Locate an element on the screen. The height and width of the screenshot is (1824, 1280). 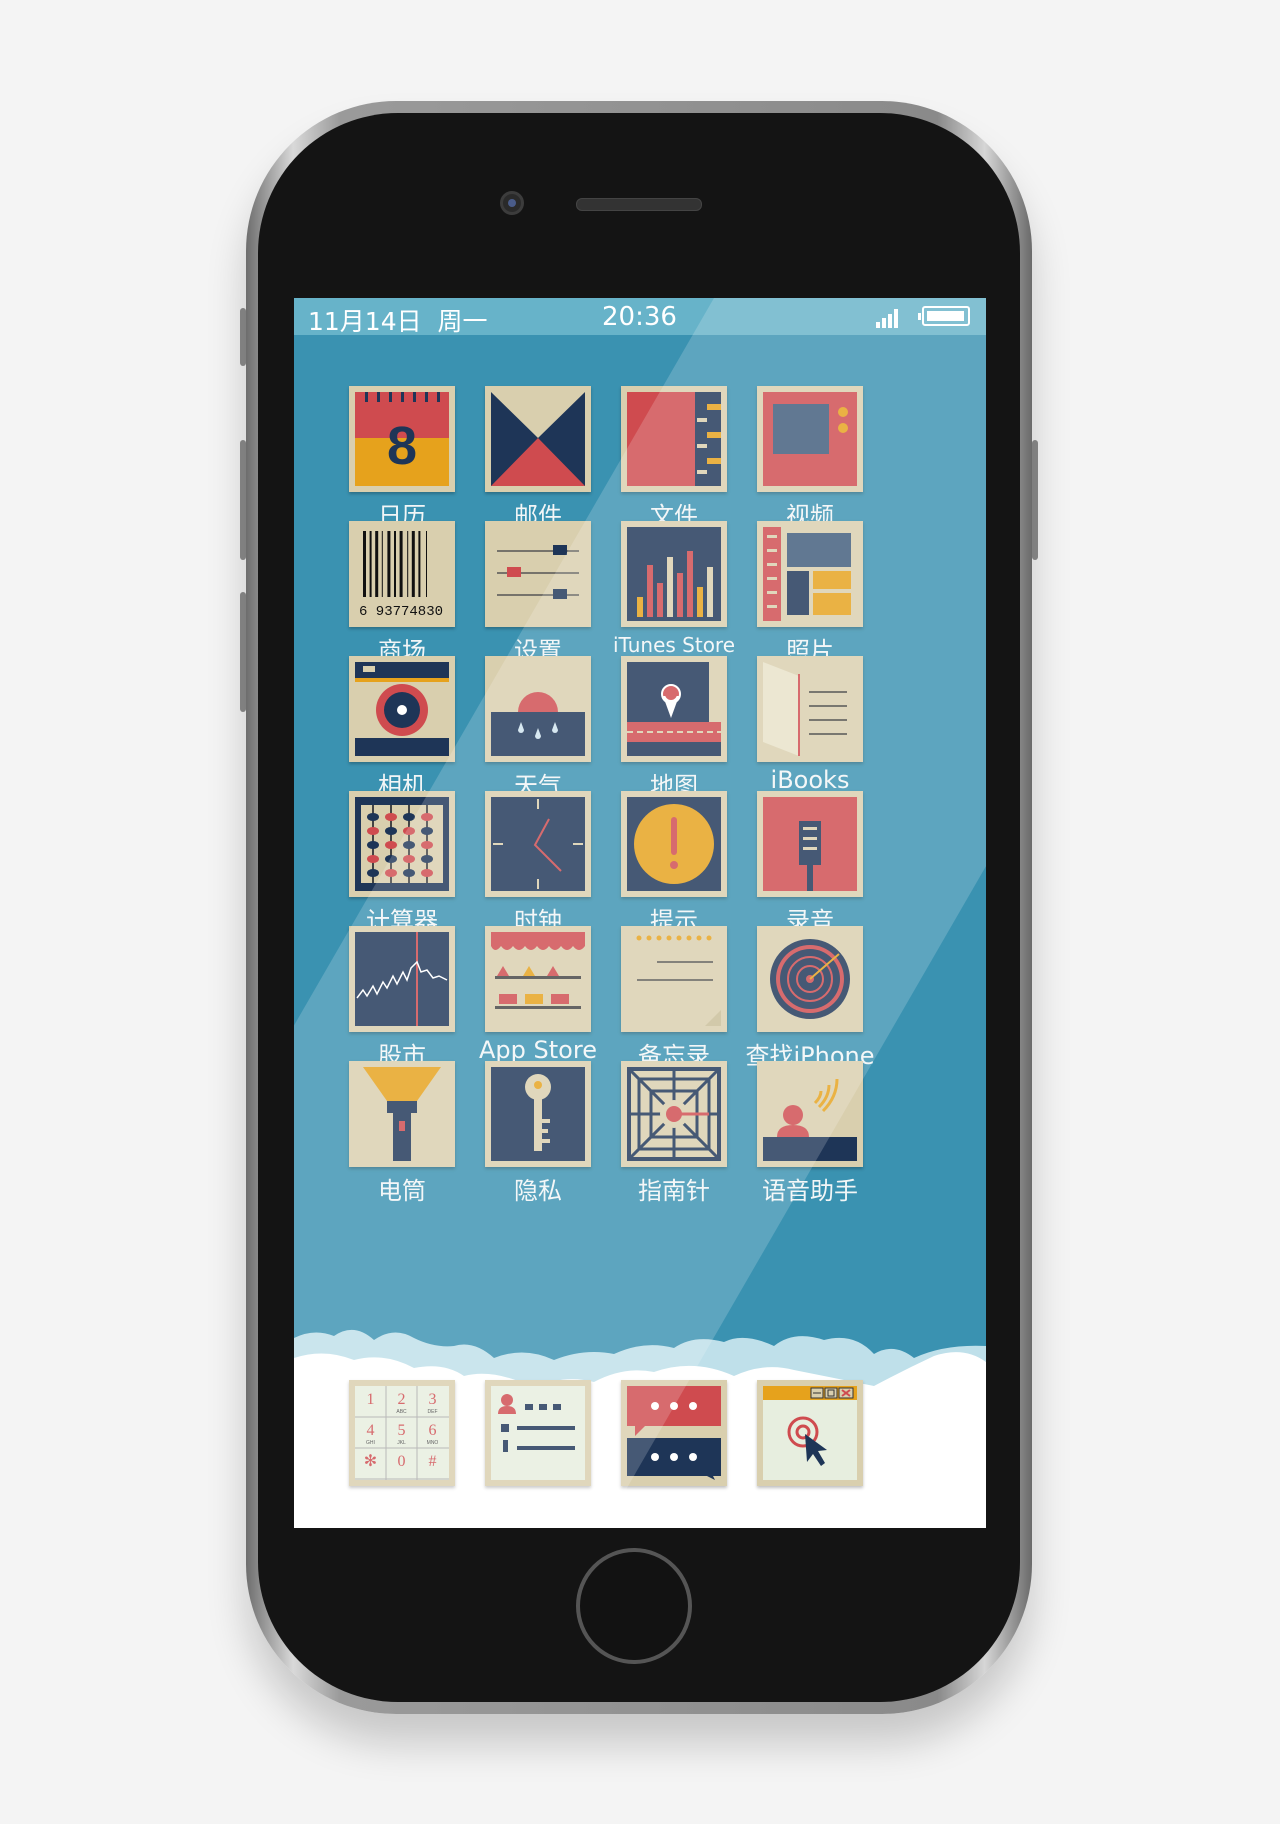
app-stock-chart: 股市 is located at coordinates (402, 998).